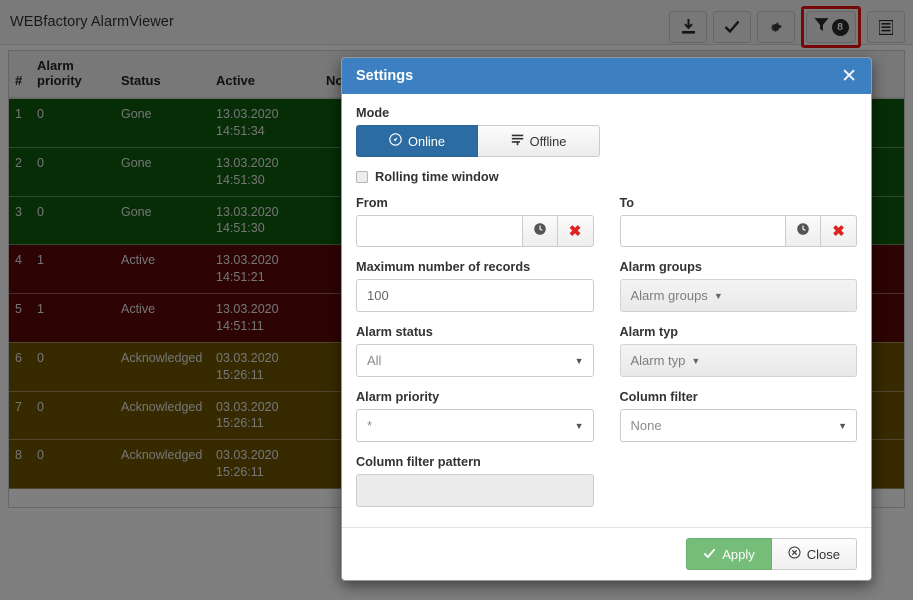 This screenshot has height=600, width=913. Describe the element at coordinates (702, 231) in the screenshot. I see `to-input` at that location.